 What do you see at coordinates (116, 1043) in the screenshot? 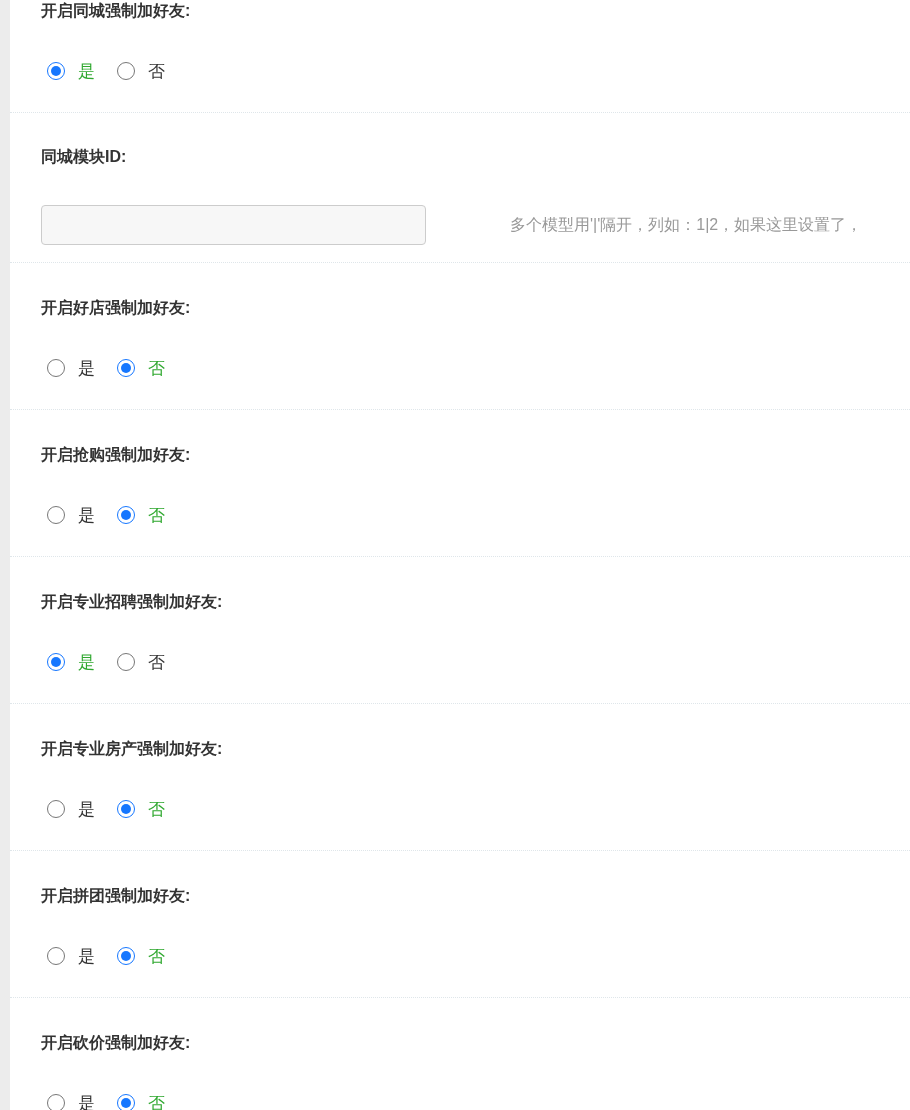
I see `setting-label: 开启砍价强制加好友:` at bounding box center [116, 1043].